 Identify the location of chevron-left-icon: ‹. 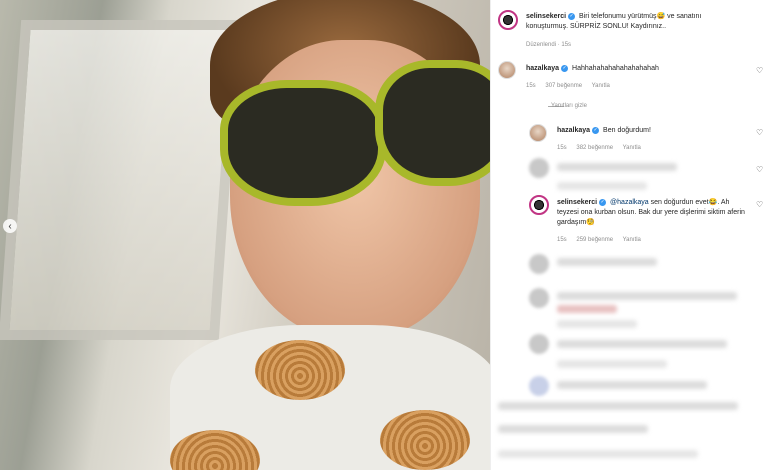
(10, 226).